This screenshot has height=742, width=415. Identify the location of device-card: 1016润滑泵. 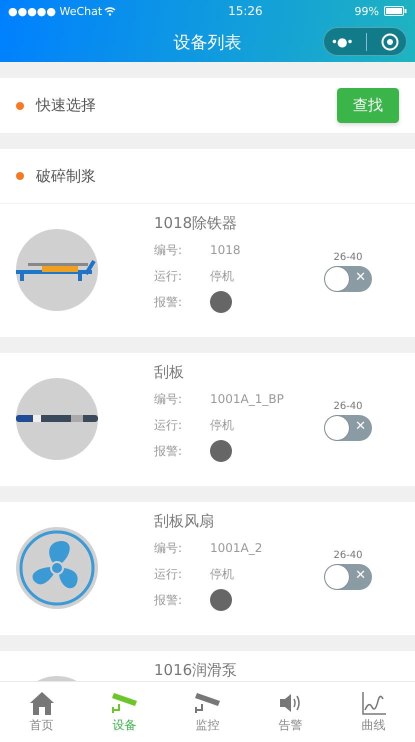
(207, 666).